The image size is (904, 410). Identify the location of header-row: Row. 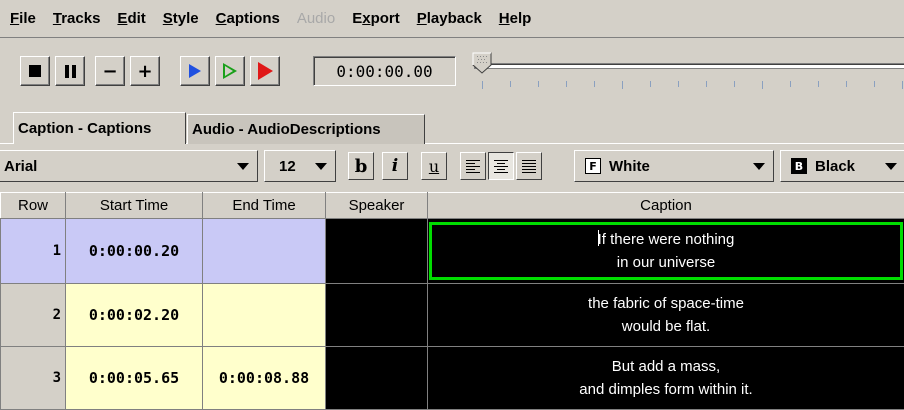
(33, 205).